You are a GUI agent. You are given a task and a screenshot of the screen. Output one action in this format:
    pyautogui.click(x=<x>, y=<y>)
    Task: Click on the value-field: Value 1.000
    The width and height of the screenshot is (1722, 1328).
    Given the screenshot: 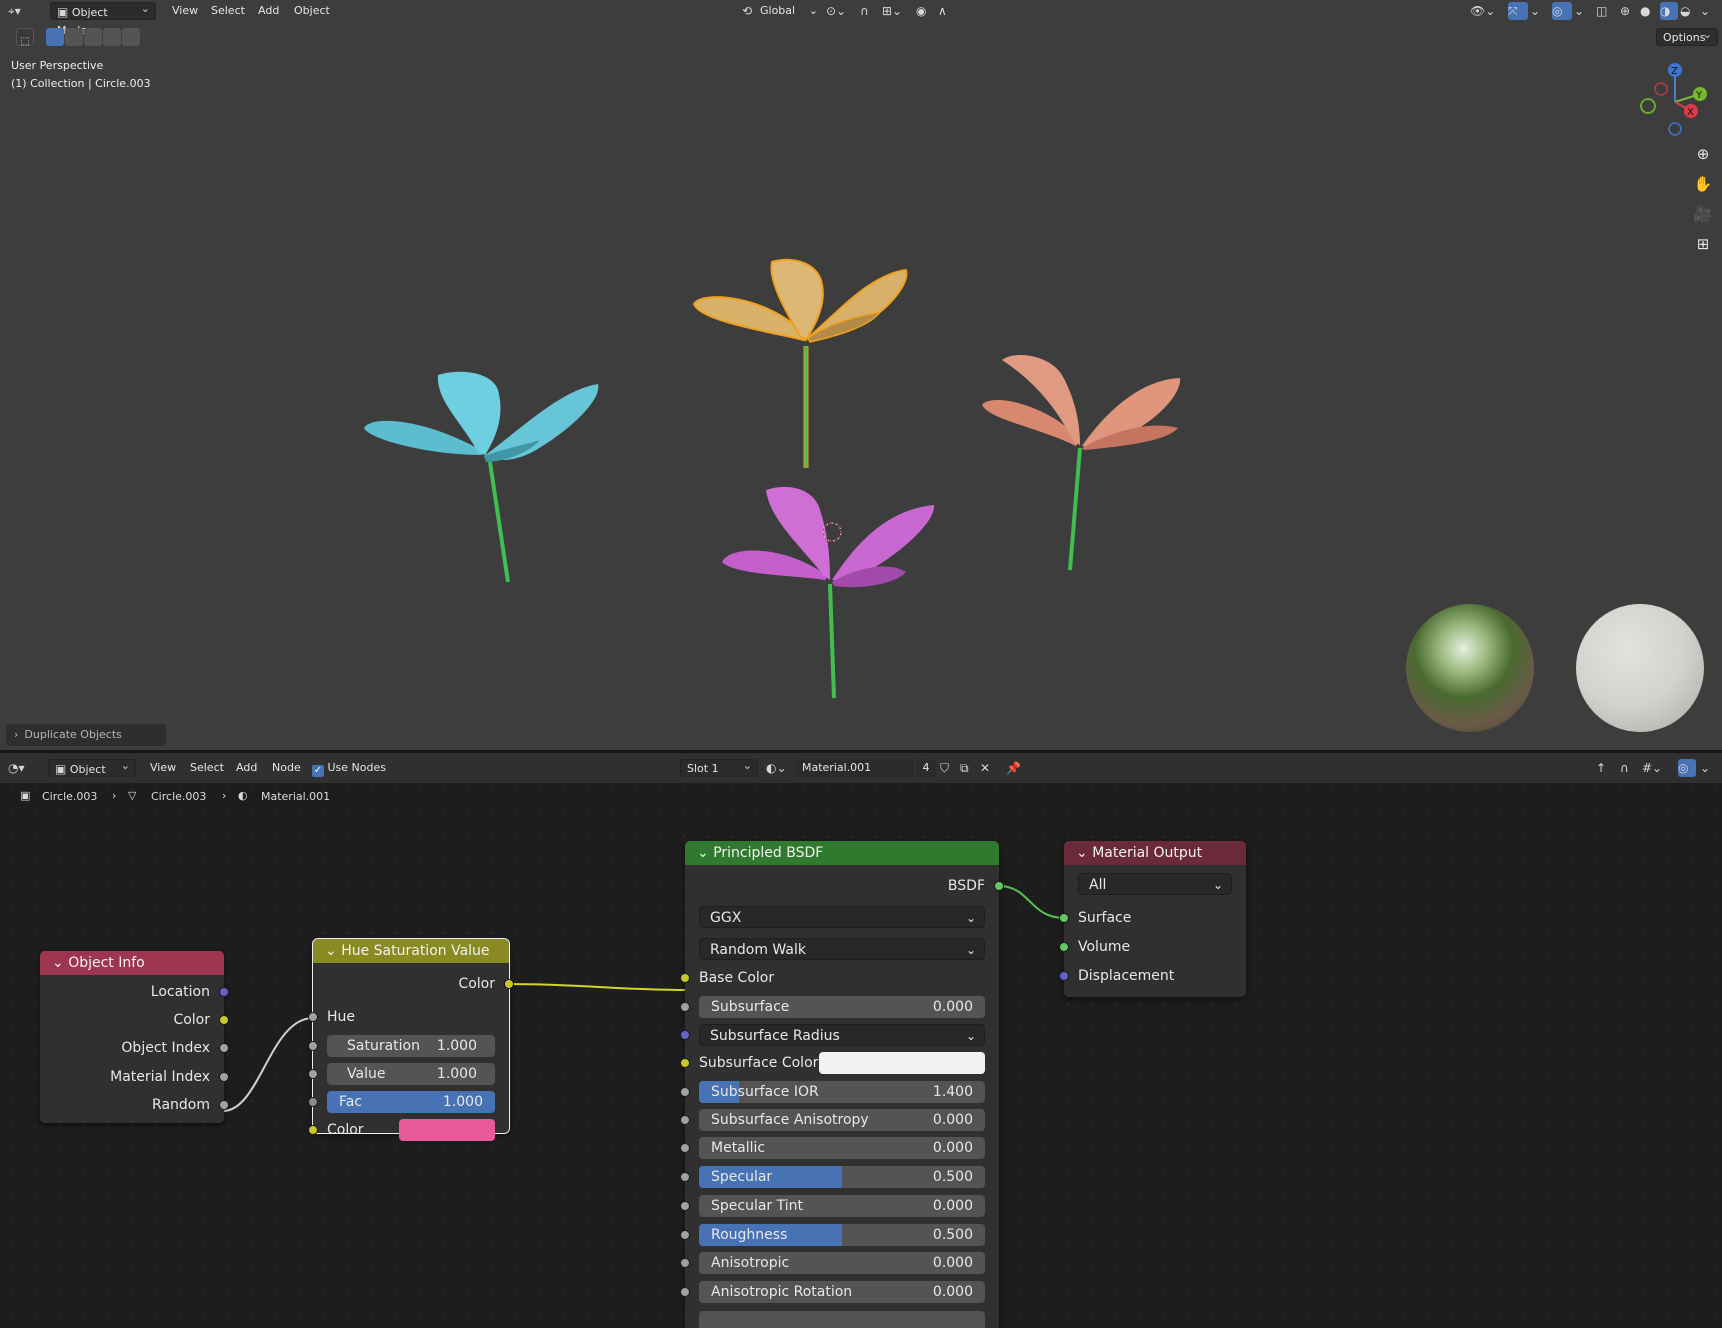 What is the action you would take?
    pyautogui.click(x=411, y=1074)
    